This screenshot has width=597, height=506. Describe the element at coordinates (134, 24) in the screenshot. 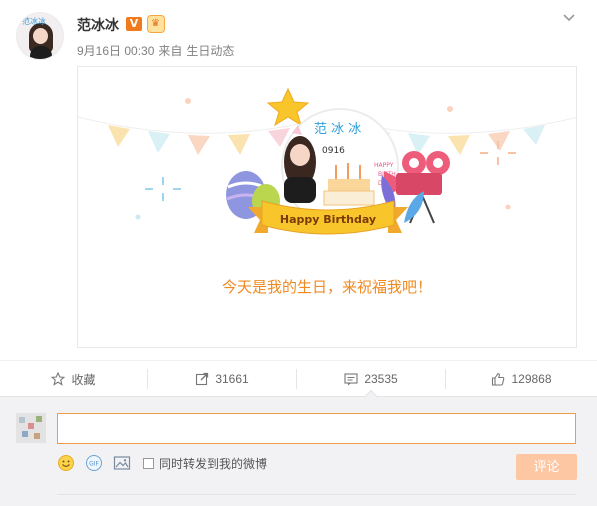

I see `verified-badge: V` at that location.